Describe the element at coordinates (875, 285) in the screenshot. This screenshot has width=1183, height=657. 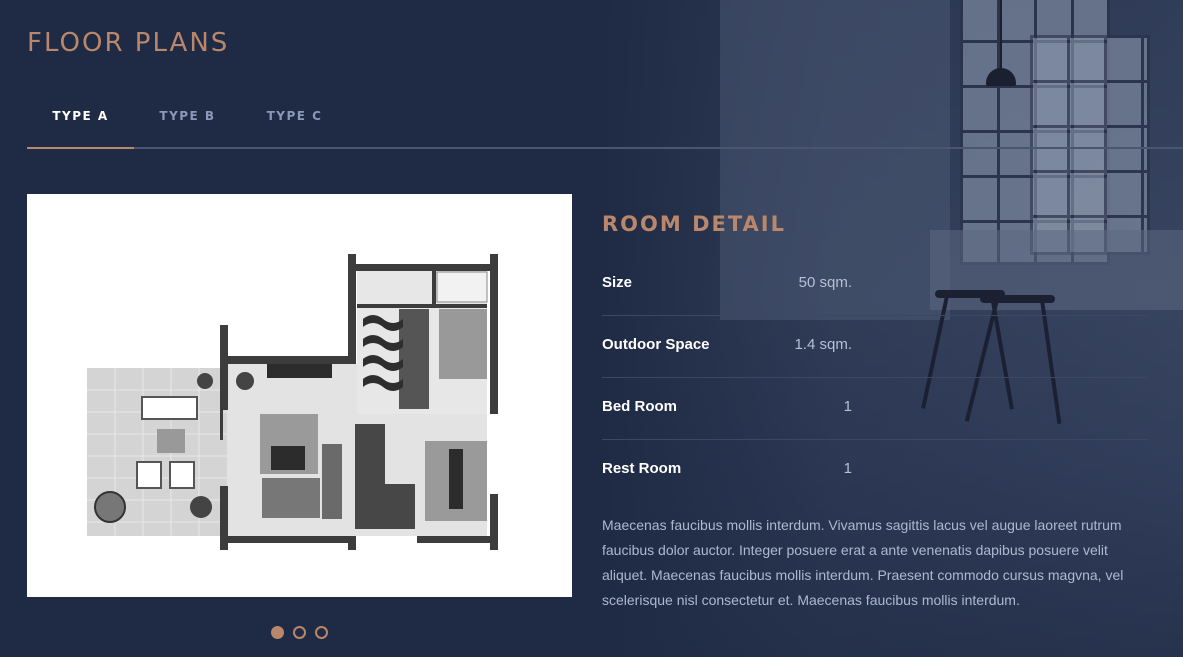
I see `detail-row-size: Size 50 sqm.` at that location.